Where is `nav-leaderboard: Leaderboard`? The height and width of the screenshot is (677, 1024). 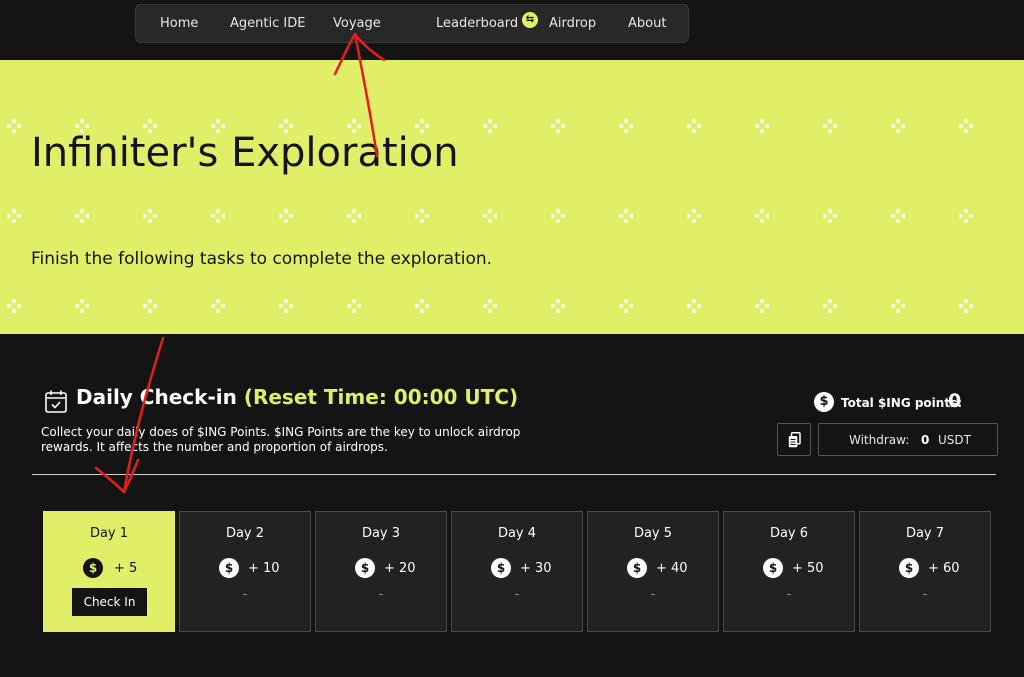 nav-leaderboard: Leaderboard is located at coordinates (477, 23).